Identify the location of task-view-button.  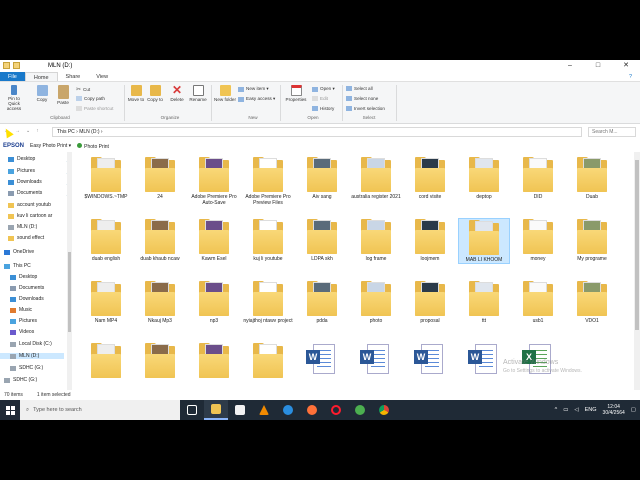
(192, 410).